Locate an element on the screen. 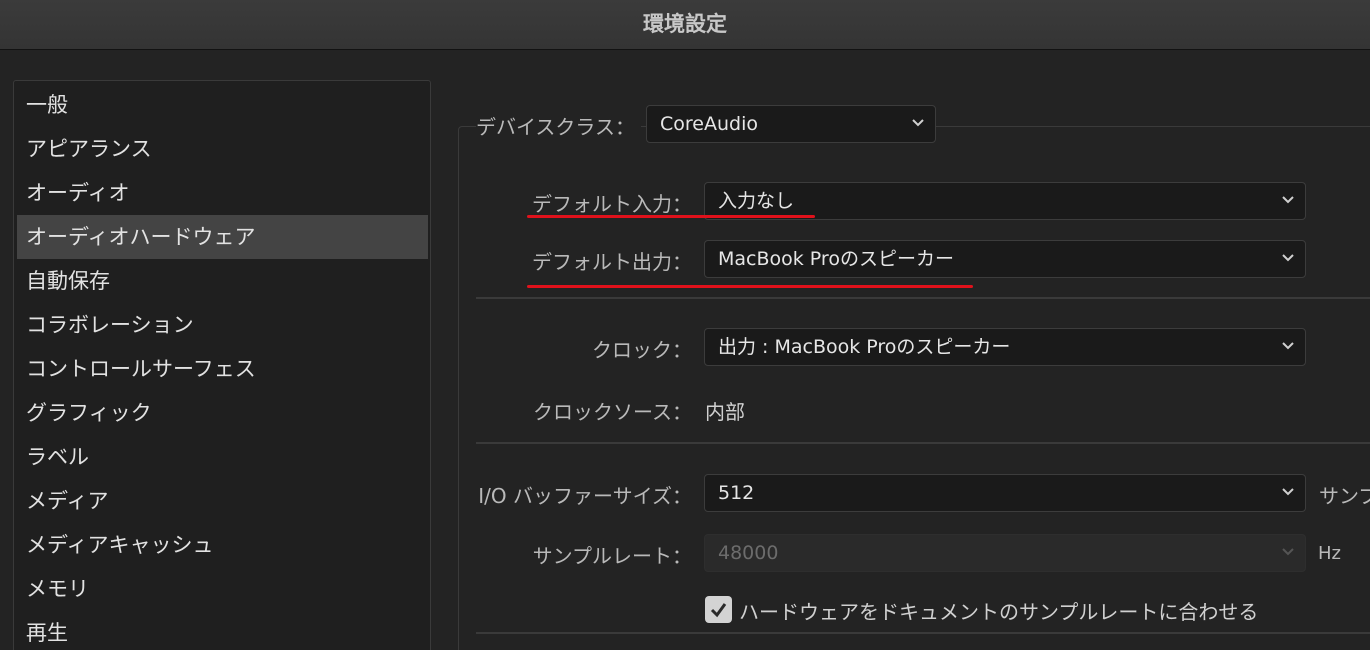 The image size is (1370, 650). sidebar-item-memory: メモリ is located at coordinates (222, 589).